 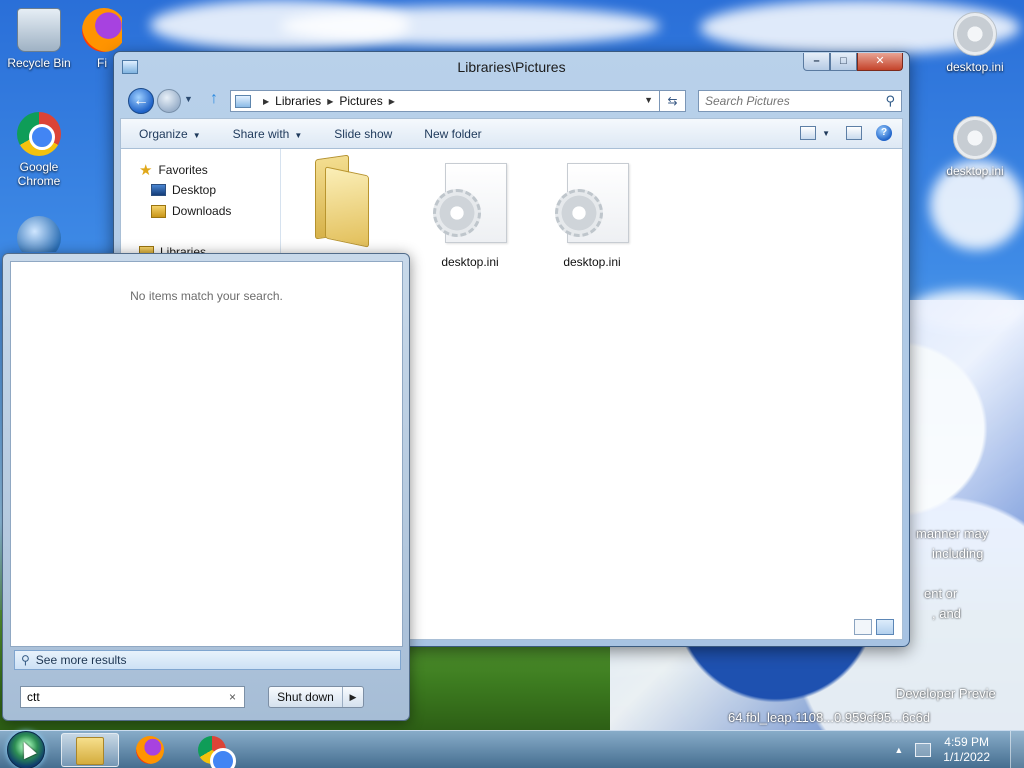 I want to click on preview-pane-icon, so click(x=854, y=133).